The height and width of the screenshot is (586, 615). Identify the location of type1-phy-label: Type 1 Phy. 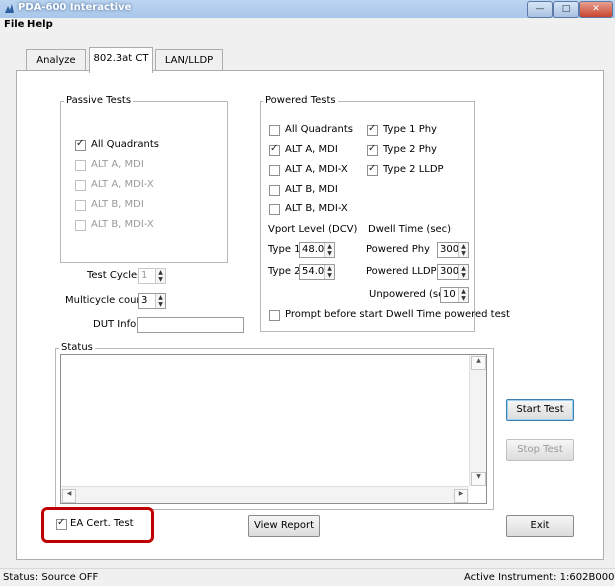
(410, 129).